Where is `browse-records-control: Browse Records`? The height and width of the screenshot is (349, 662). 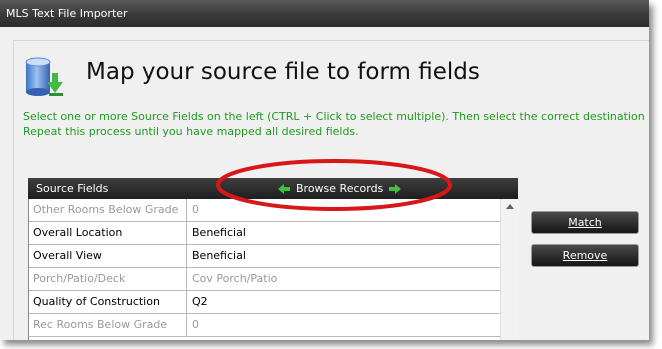 browse-records-control: Browse Records is located at coordinates (340, 188).